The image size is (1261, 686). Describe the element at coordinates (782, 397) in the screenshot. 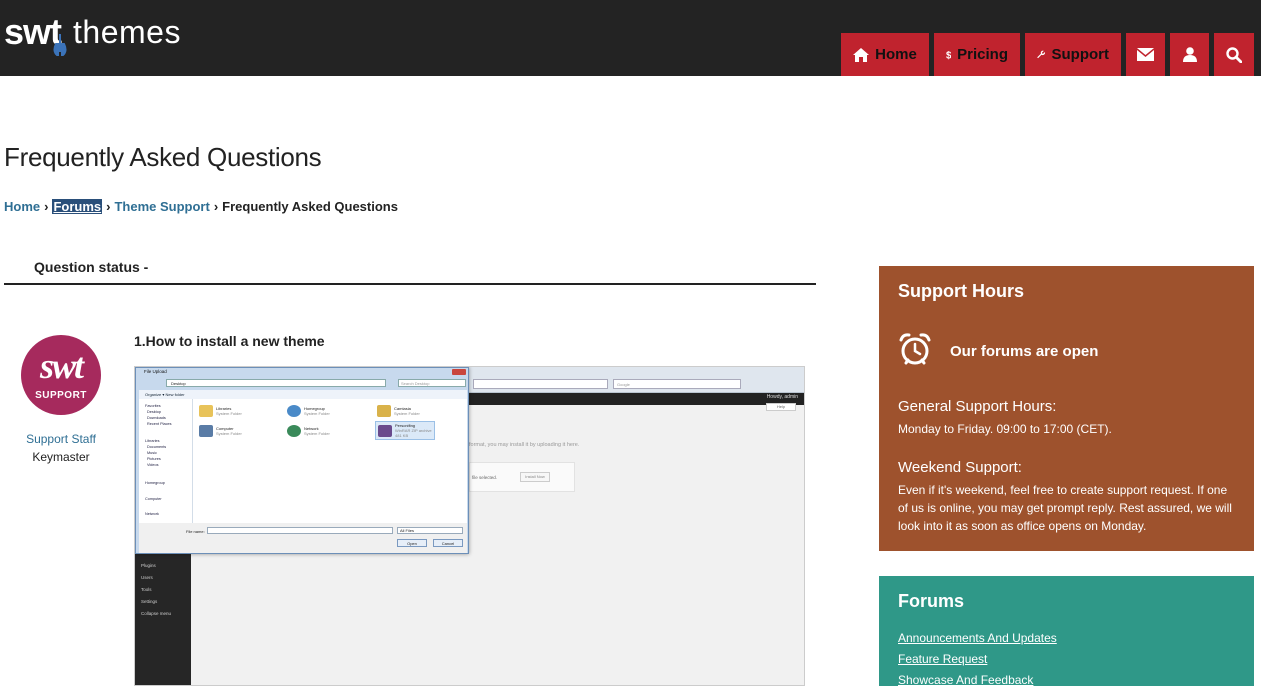

I see `admin-greeting: Howdy, admin` at that location.